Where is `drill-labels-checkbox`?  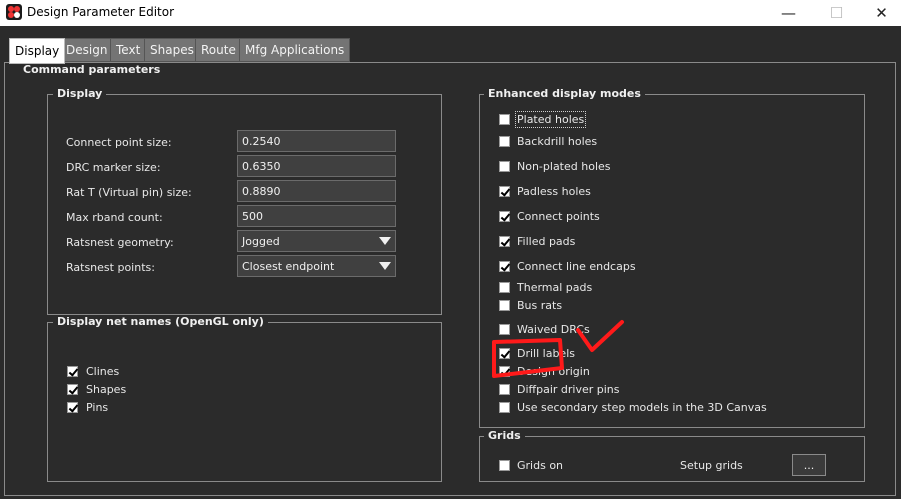
drill-labels-checkbox is located at coordinates (504, 353).